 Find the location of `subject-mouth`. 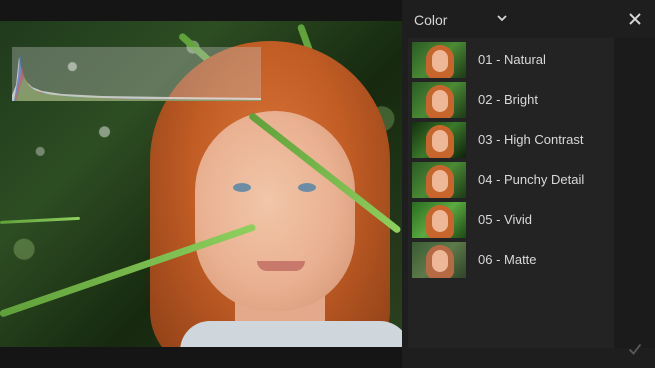

subject-mouth is located at coordinates (281, 266).